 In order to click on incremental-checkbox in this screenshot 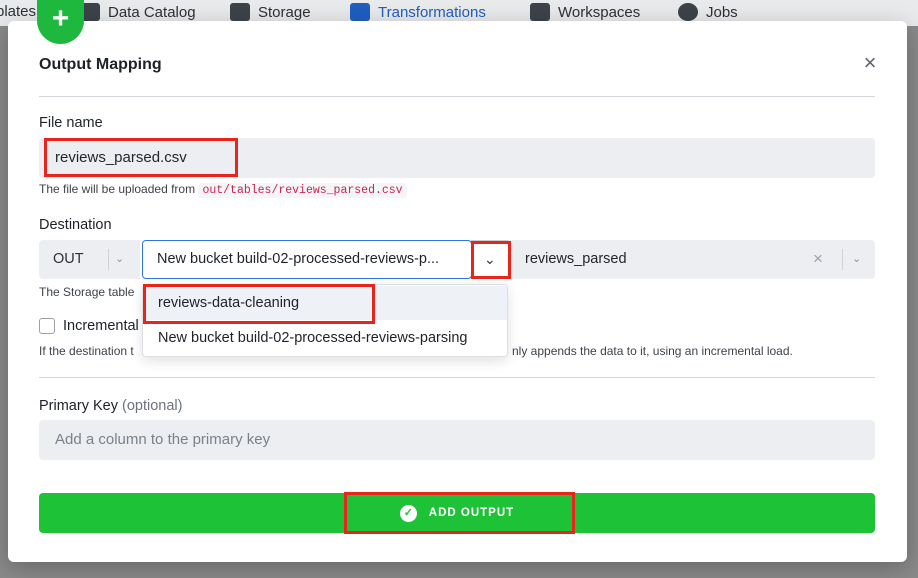, I will do `click(47, 326)`.